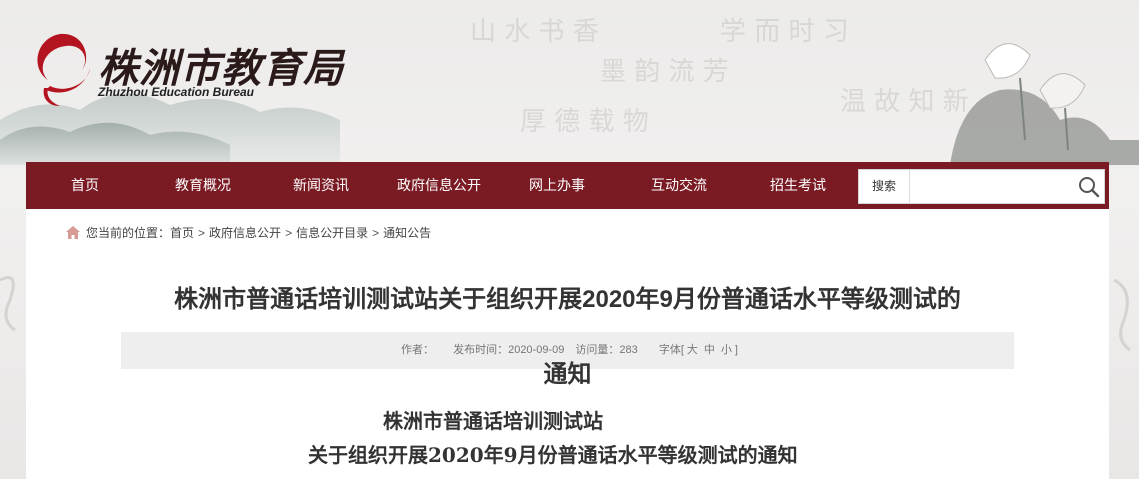  I want to click on article-title: 株洲市普通话培训测试站关于组织开展2020年9月份普通话水平等级测试的, so click(567, 299).